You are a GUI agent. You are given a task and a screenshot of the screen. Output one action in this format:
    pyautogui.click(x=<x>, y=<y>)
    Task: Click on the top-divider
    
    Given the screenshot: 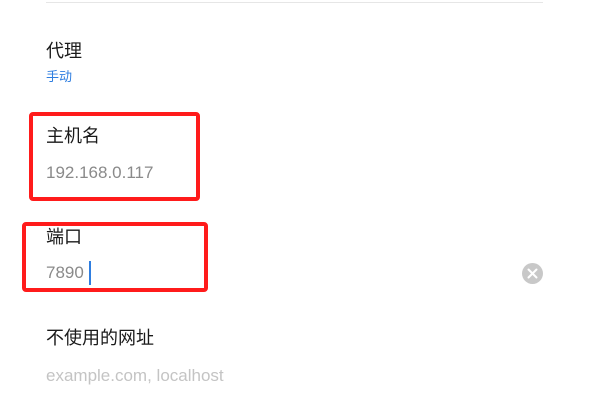 What is the action you would take?
    pyautogui.click(x=294, y=2)
    